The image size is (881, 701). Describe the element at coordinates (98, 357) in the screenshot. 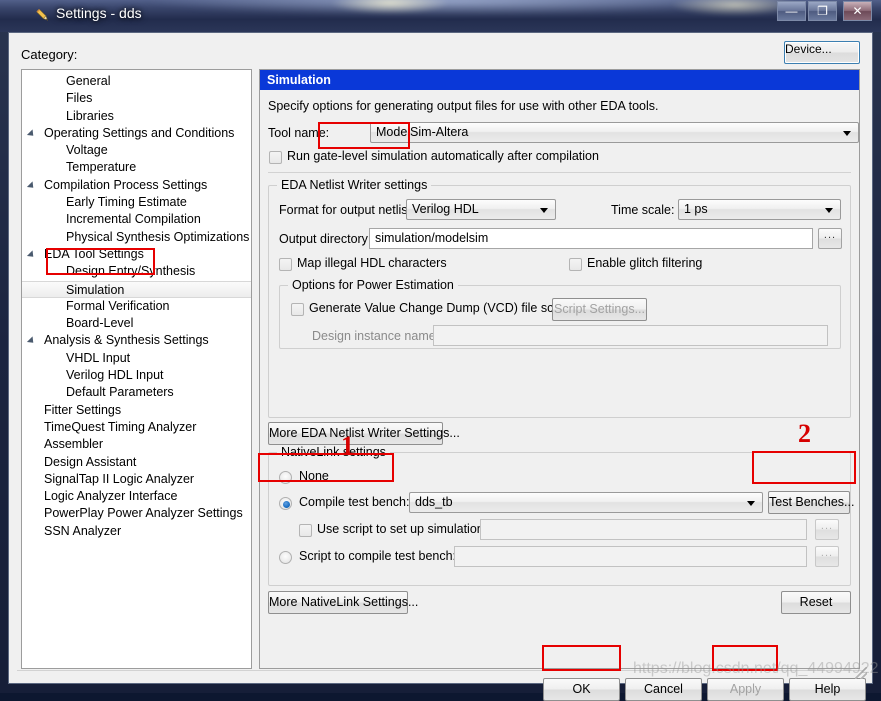

I see `tree-item-label: VHDL Input` at that location.